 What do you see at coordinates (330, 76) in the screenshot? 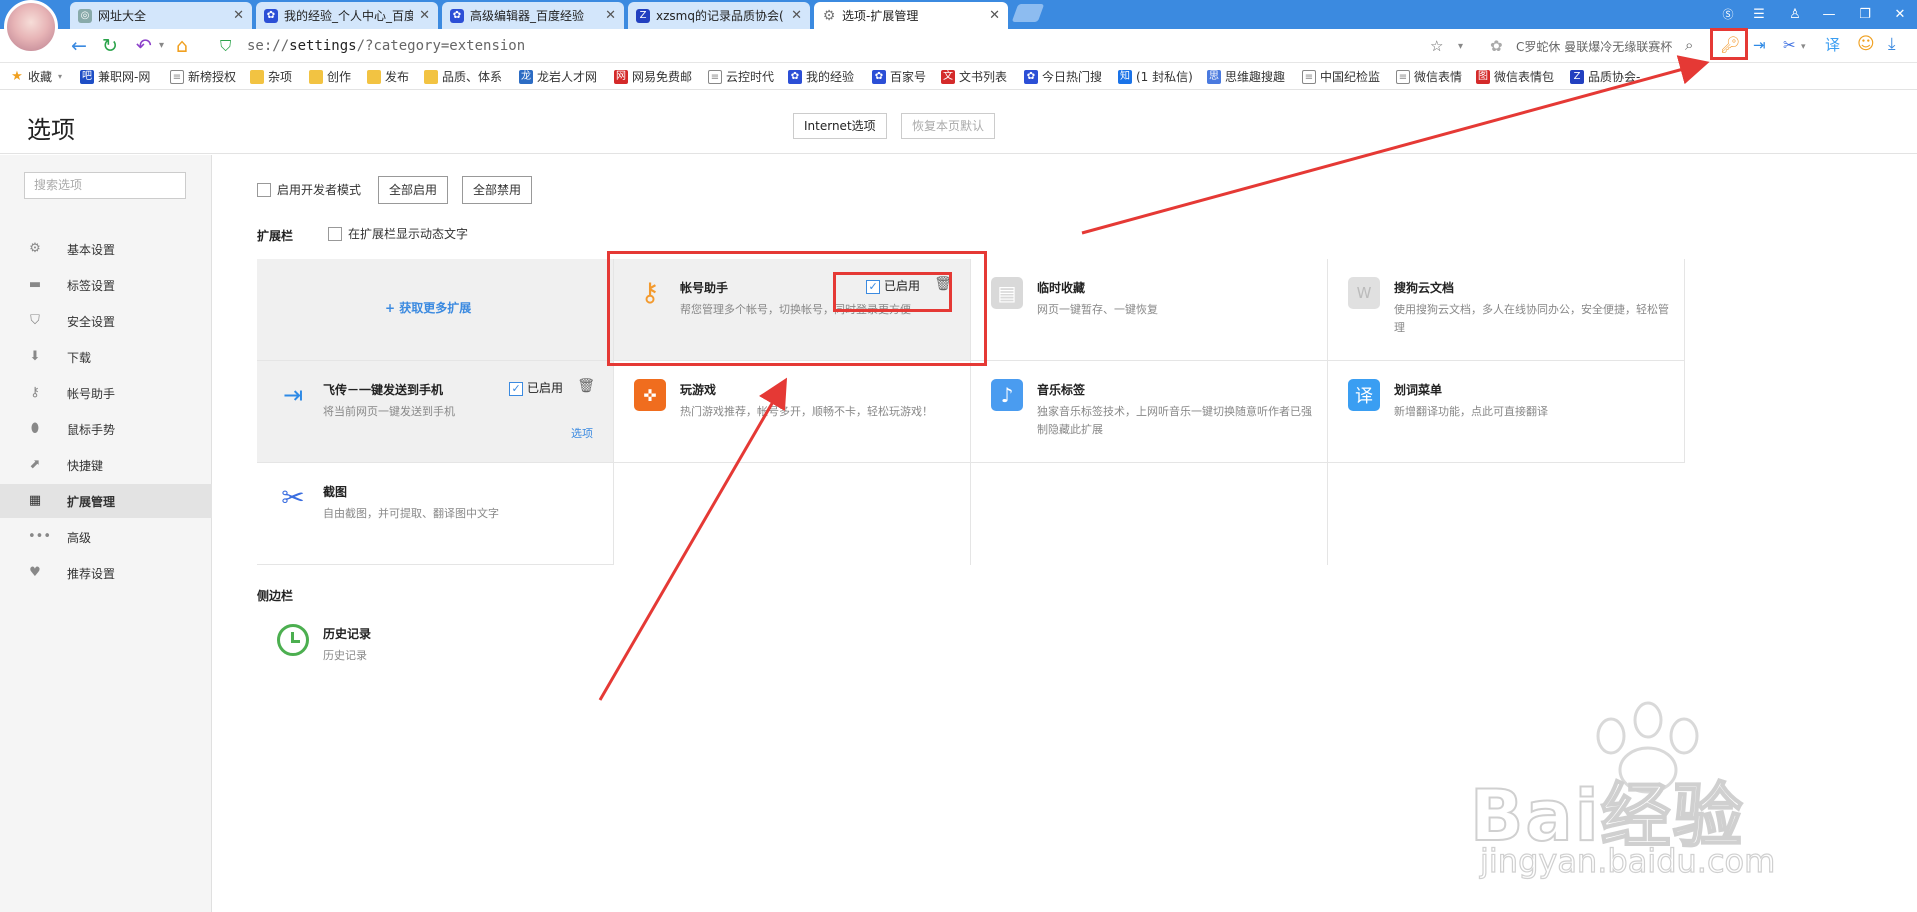
I see `bookmark-item: 创作` at bounding box center [330, 76].